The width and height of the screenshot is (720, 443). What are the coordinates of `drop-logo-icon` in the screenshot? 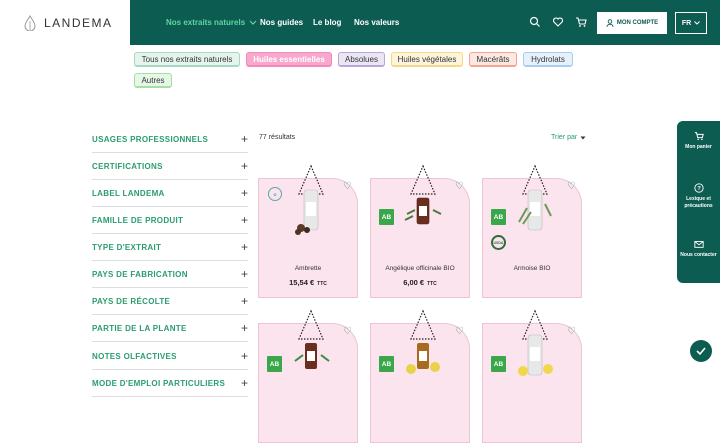 It's located at (30, 22).